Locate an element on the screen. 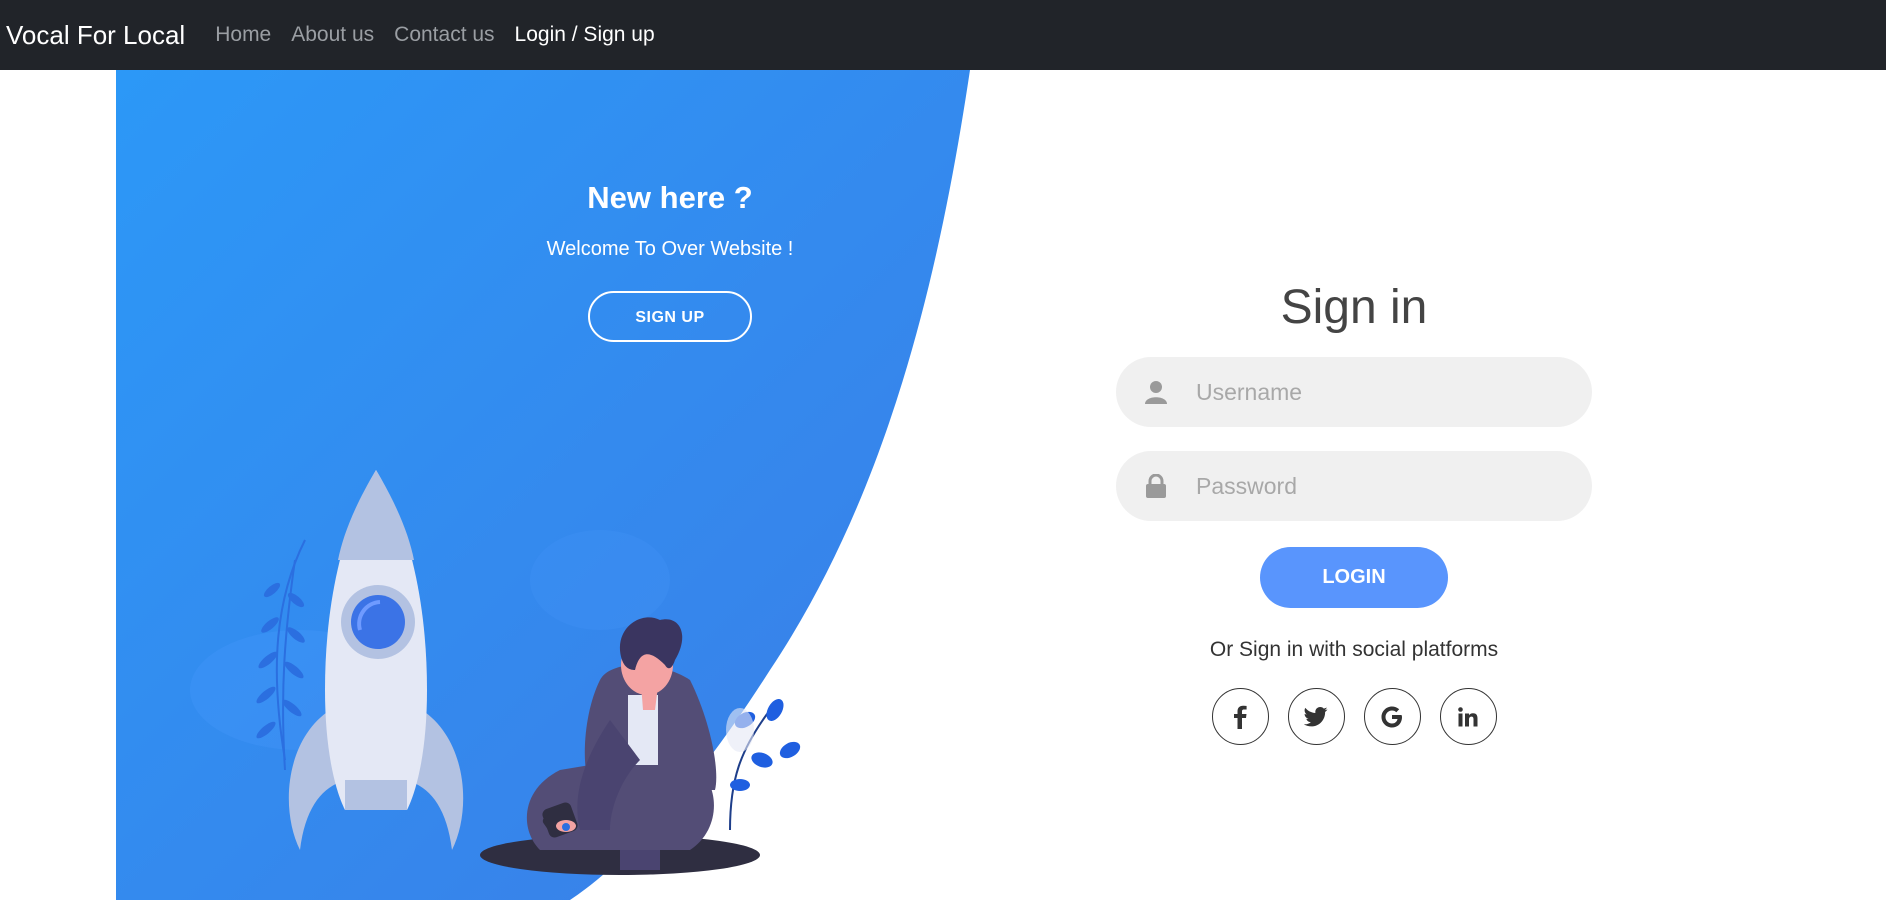 The image size is (1886, 900). user-icon is located at coordinates (1156, 392).